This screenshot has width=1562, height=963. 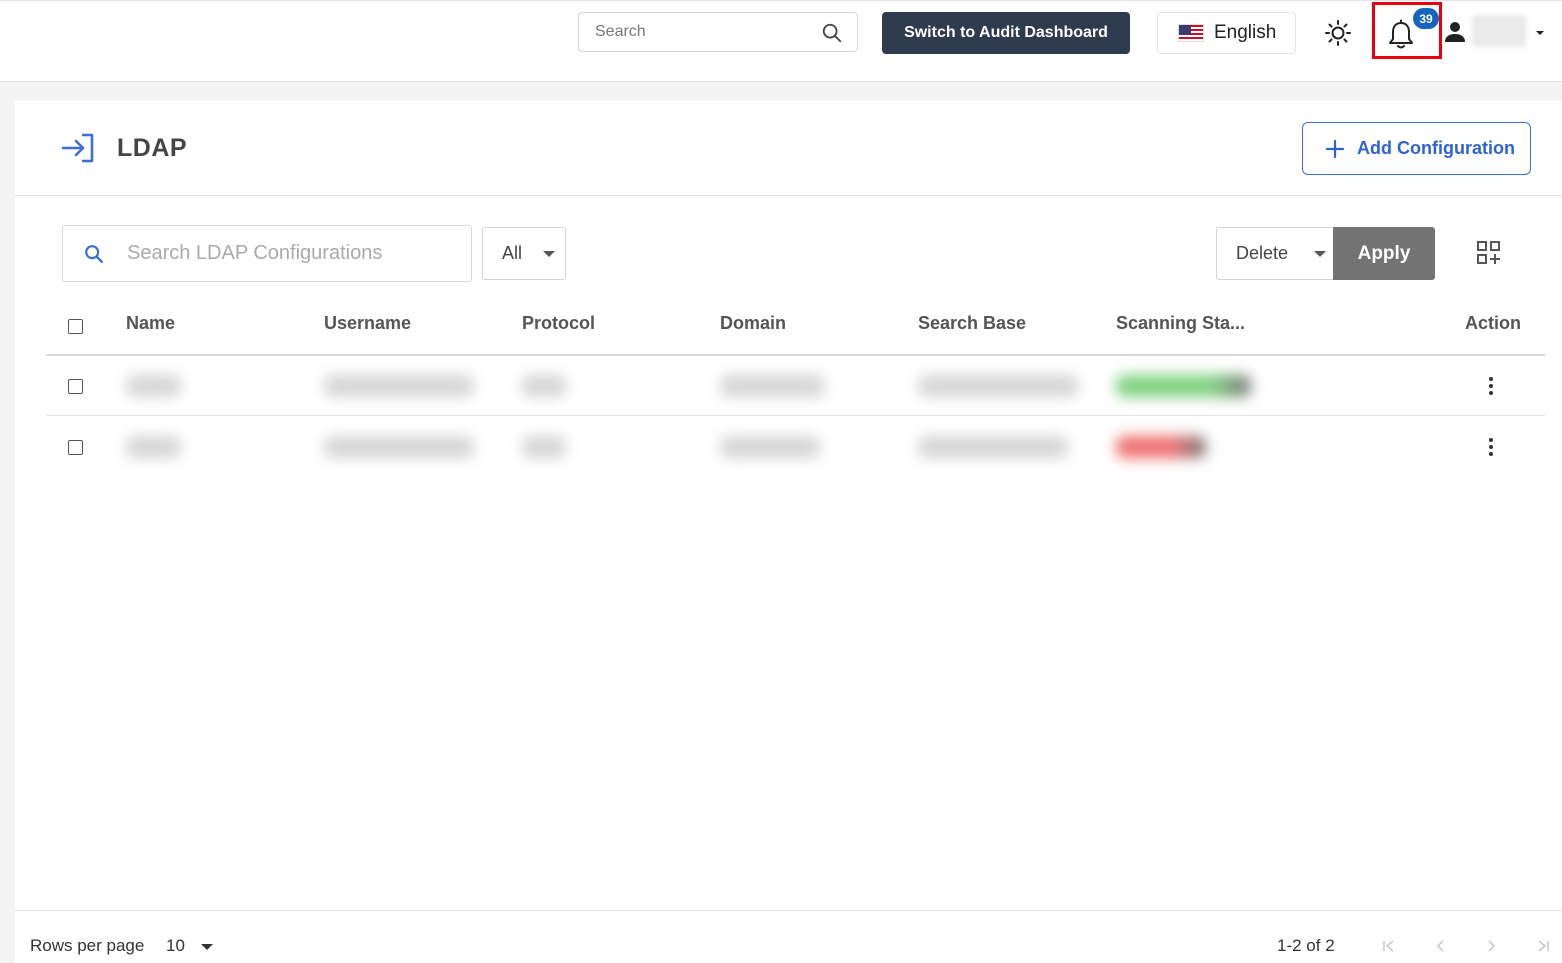 What do you see at coordinates (1401, 34) in the screenshot?
I see `bell-icon` at bounding box center [1401, 34].